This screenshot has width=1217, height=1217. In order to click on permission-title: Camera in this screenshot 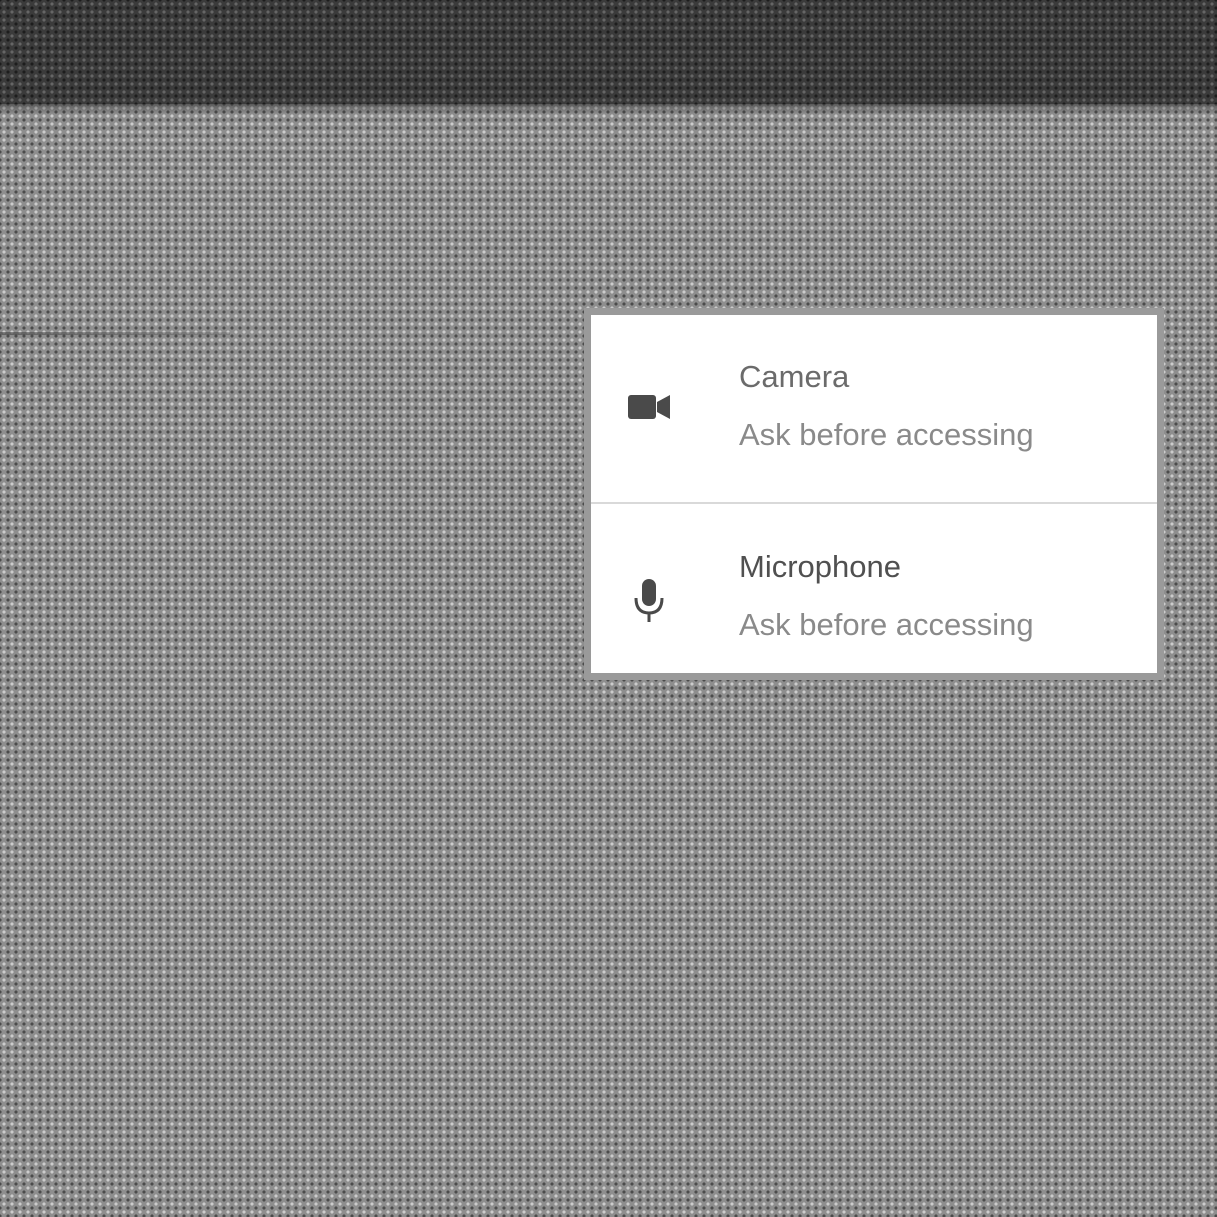, I will do `click(794, 376)`.